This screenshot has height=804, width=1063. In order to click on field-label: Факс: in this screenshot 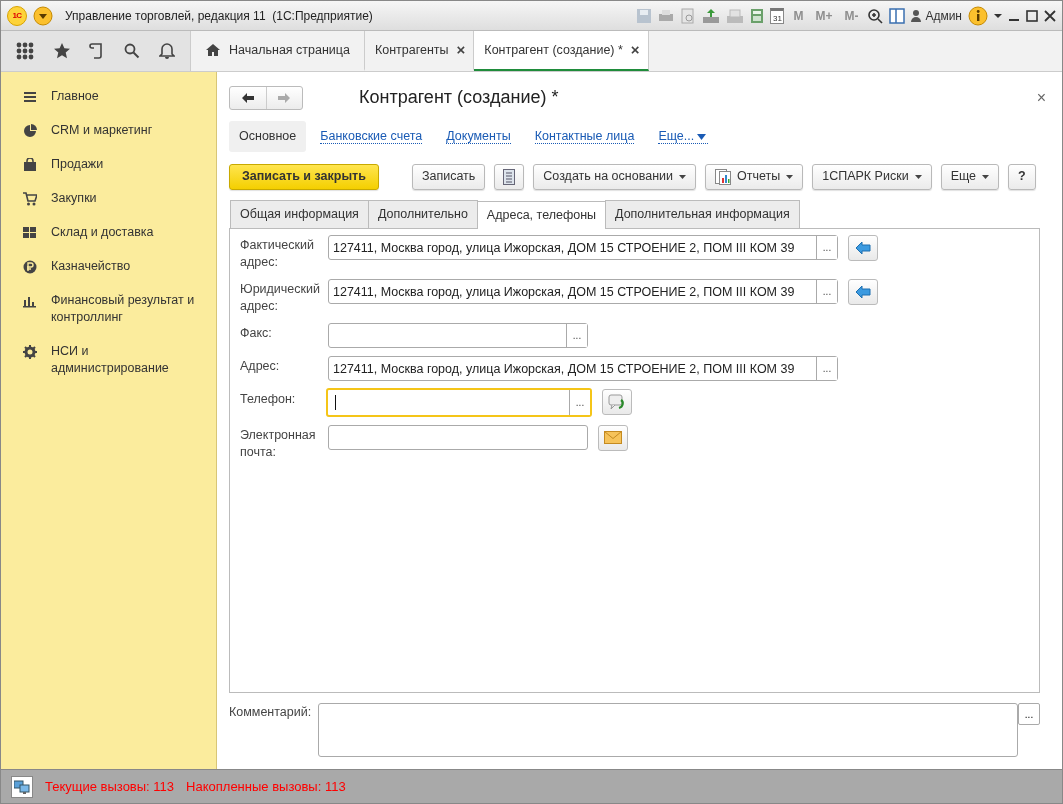, I will do `click(256, 333)`.